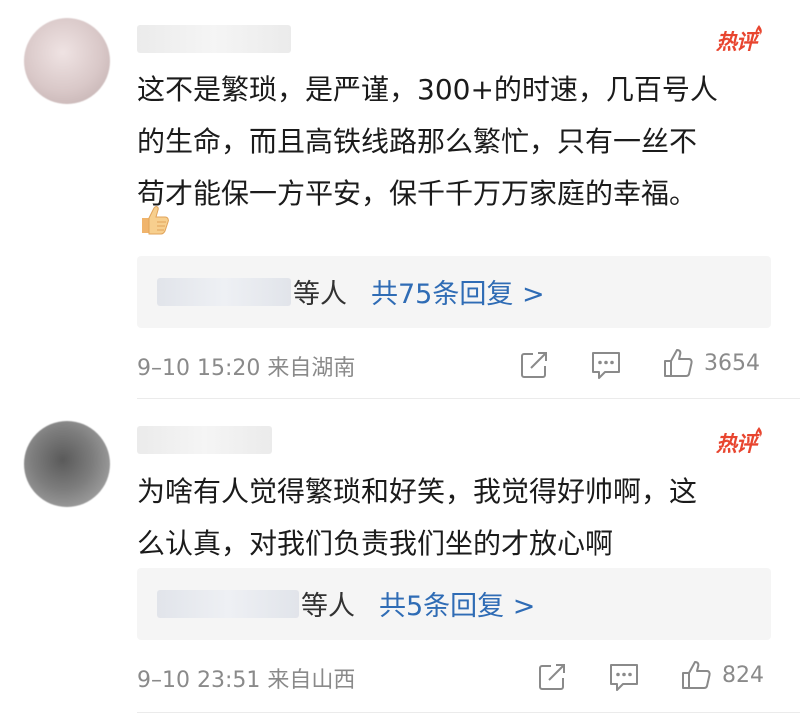  I want to click on comment-line: 为啥有人觉得繁琐和好笑，我觉得好帅啊，这, so click(417, 491).